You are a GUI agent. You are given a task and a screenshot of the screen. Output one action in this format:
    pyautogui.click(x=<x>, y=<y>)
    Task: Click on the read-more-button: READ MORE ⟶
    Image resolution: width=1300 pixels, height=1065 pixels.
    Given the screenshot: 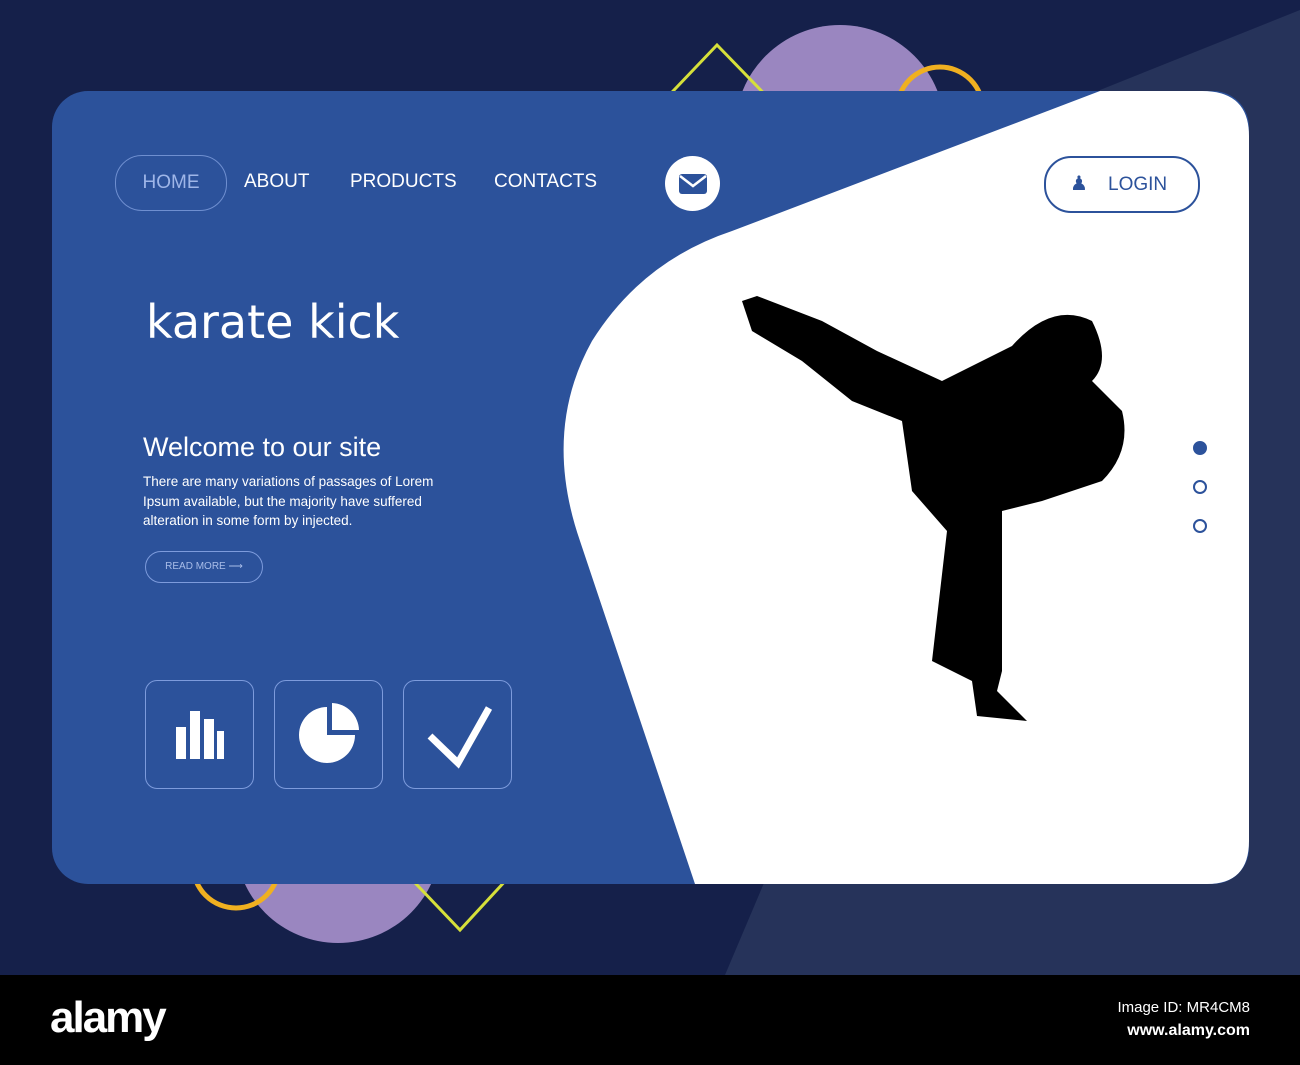 What is the action you would take?
    pyautogui.click(x=204, y=567)
    